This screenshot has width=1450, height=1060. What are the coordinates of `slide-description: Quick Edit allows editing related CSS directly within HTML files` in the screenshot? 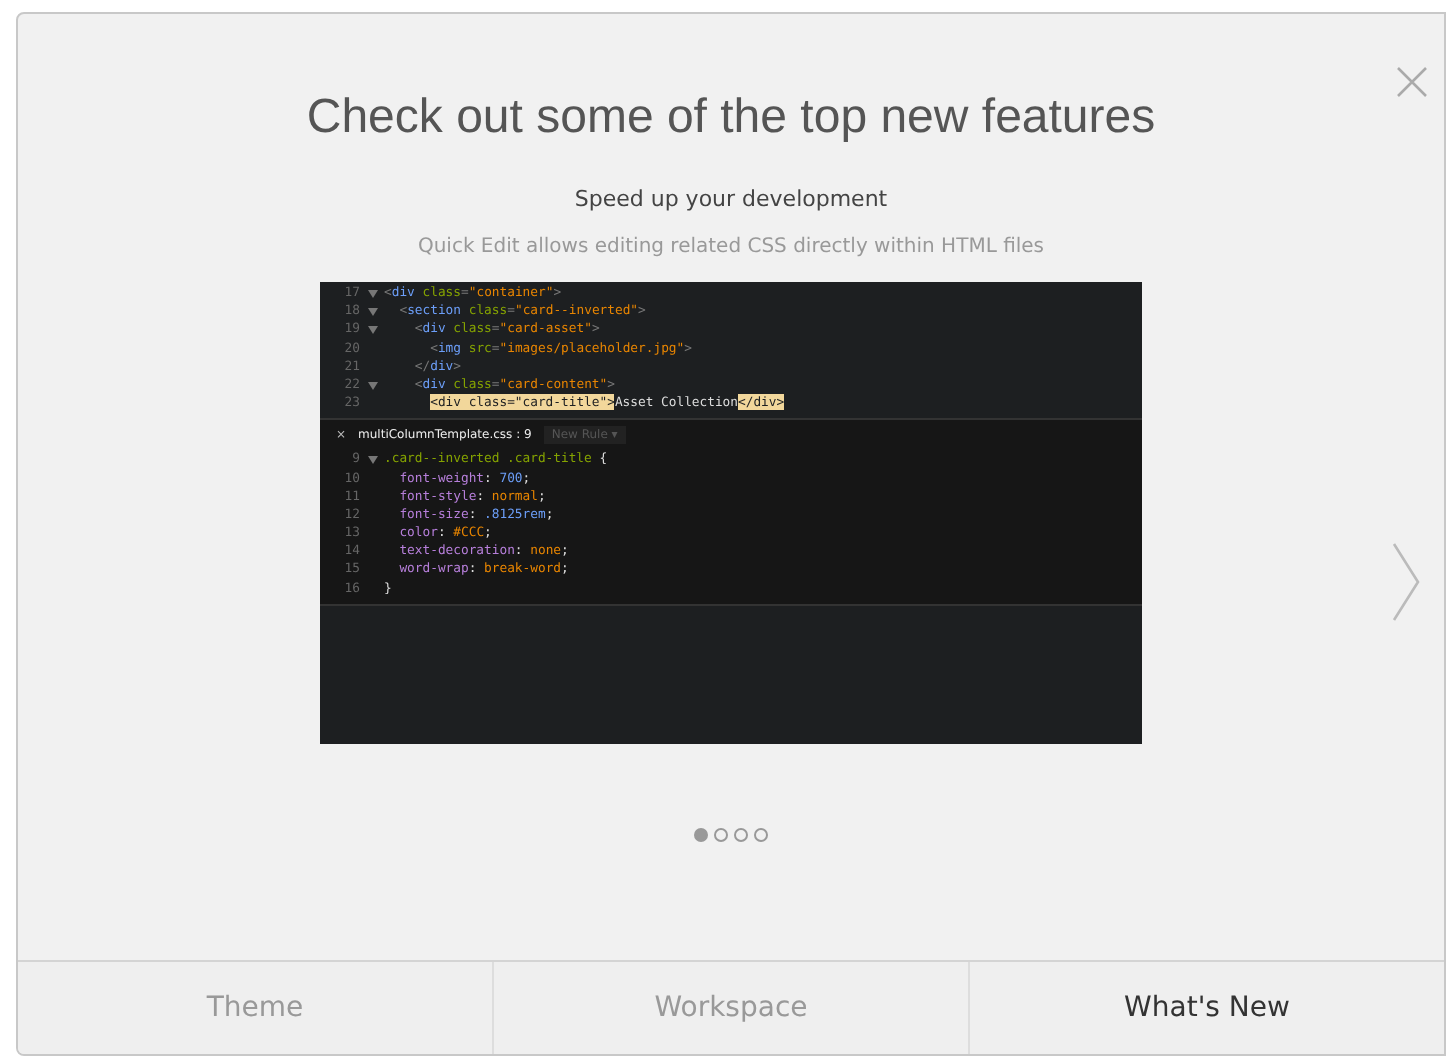 It's located at (731, 247).